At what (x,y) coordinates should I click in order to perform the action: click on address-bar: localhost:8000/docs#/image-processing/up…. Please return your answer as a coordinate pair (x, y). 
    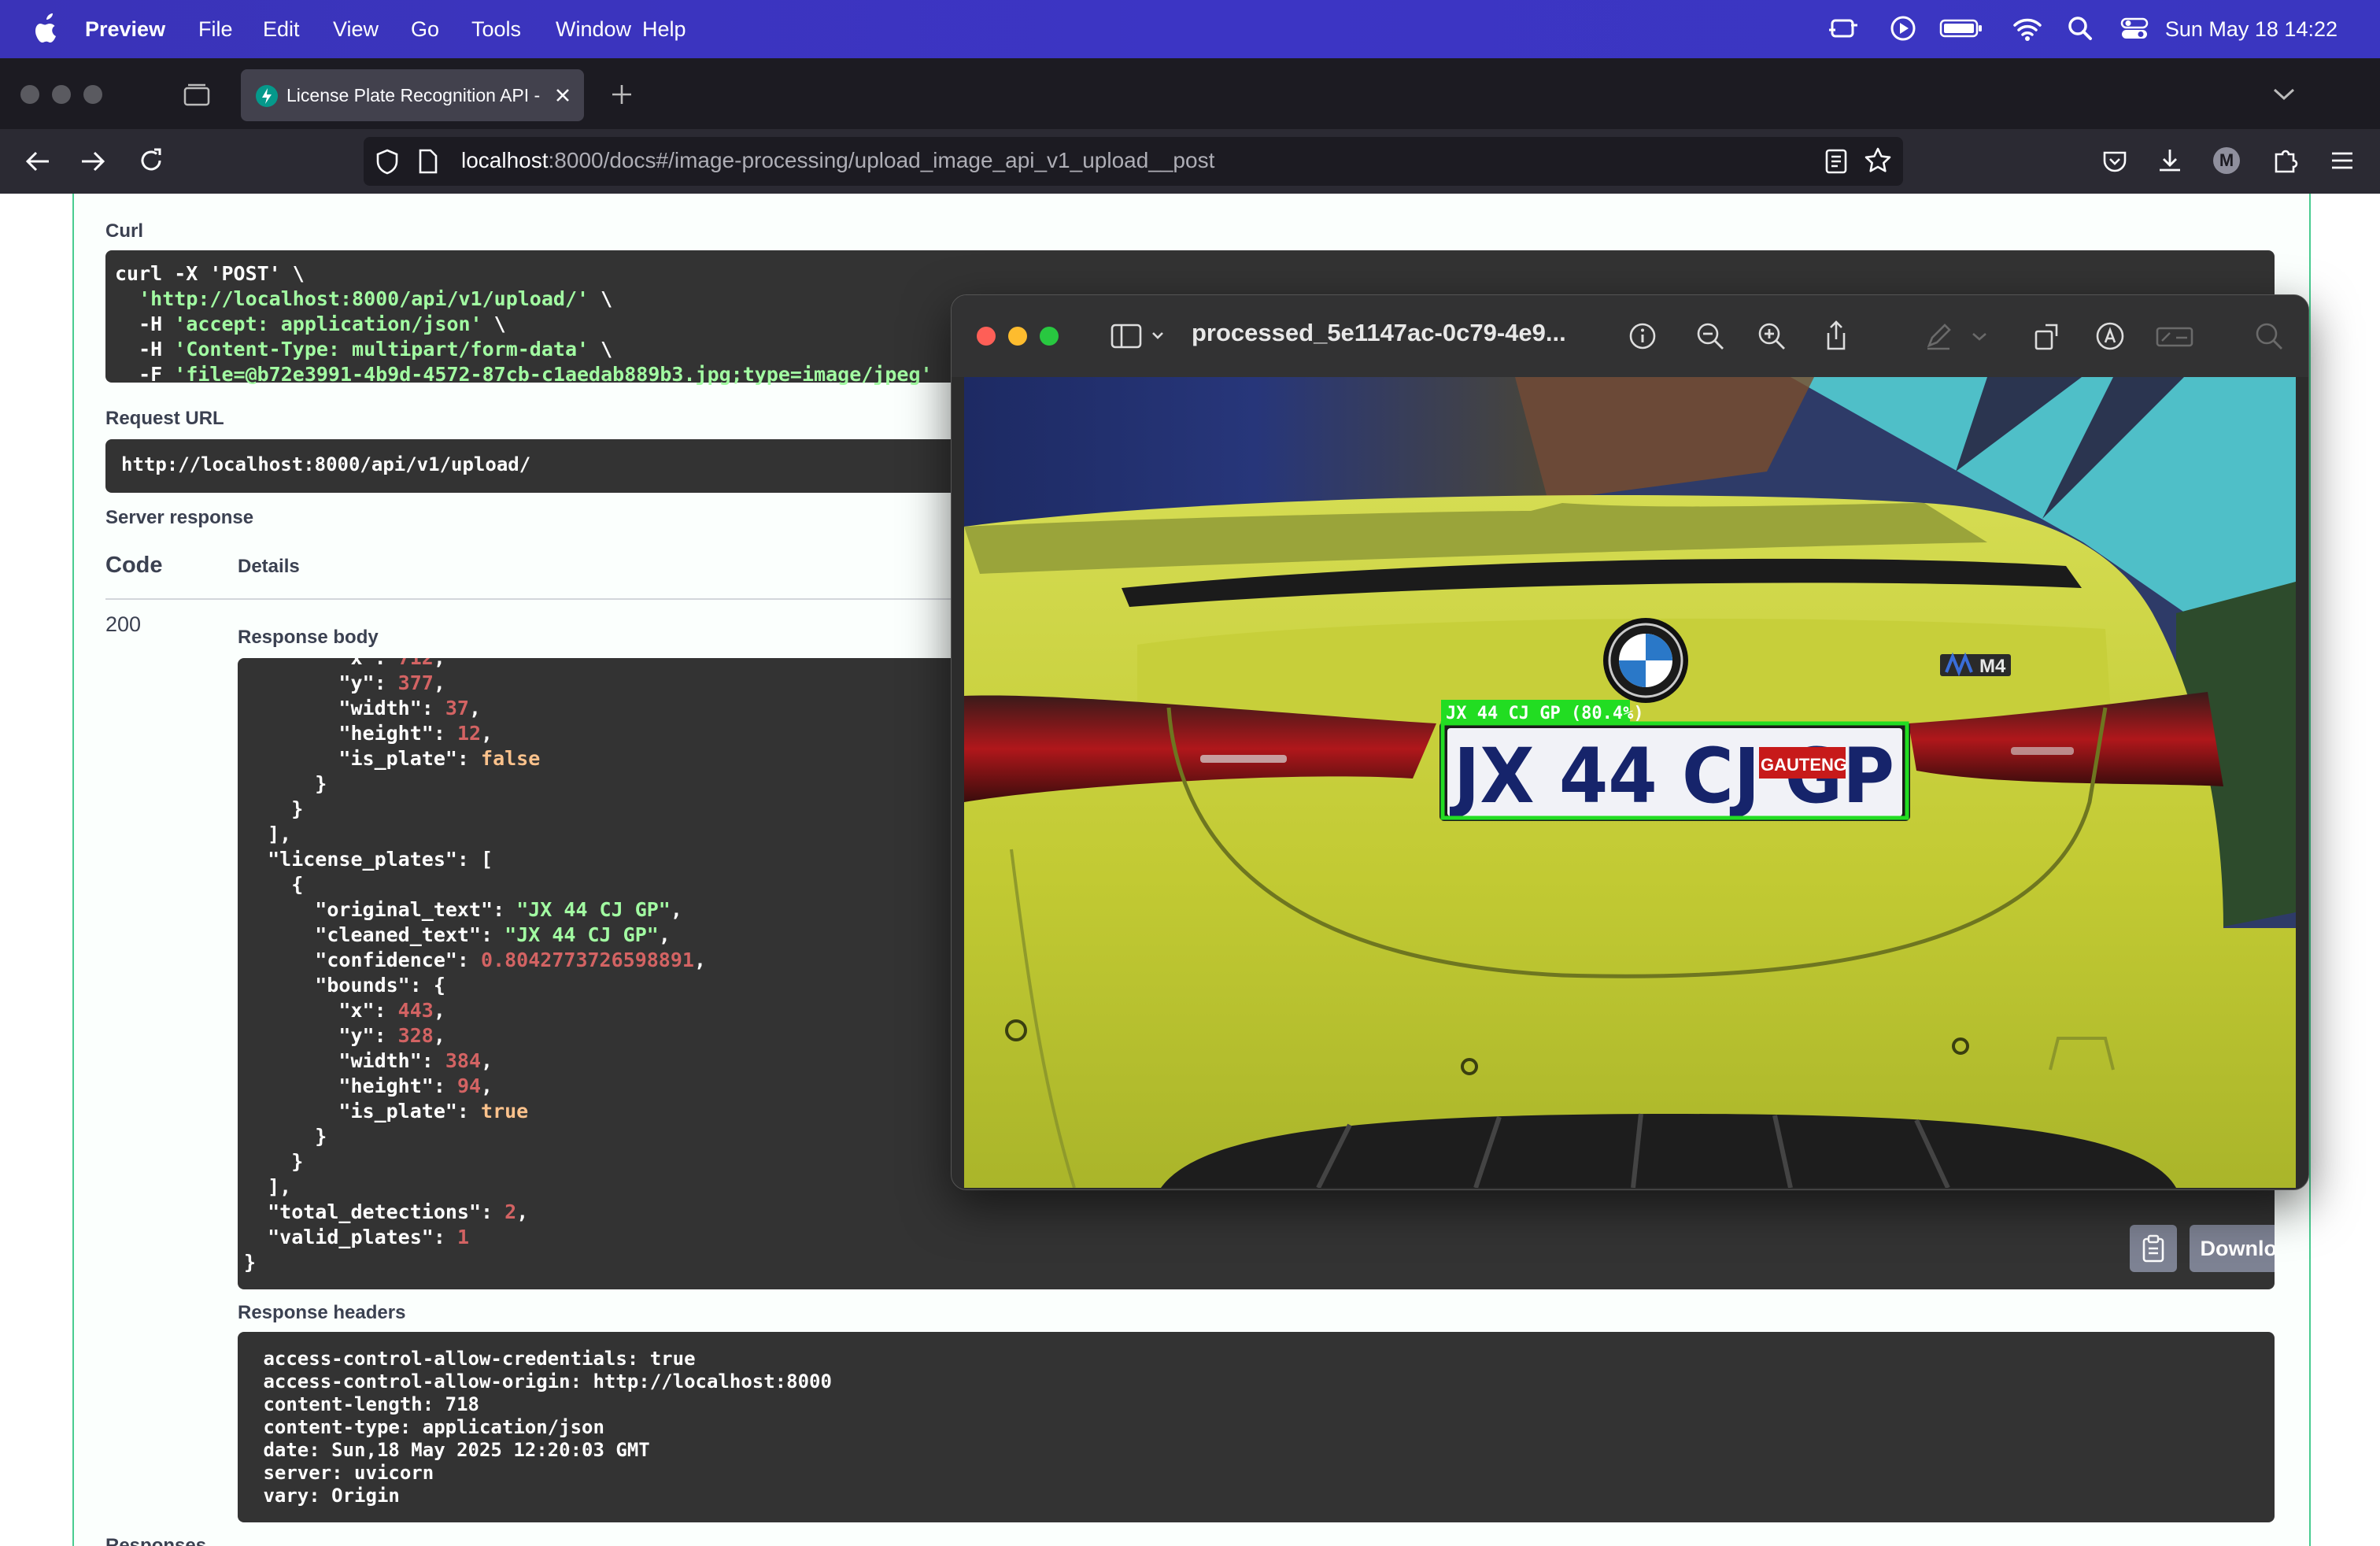
    Looking at the image, I should click on (1133, 161).